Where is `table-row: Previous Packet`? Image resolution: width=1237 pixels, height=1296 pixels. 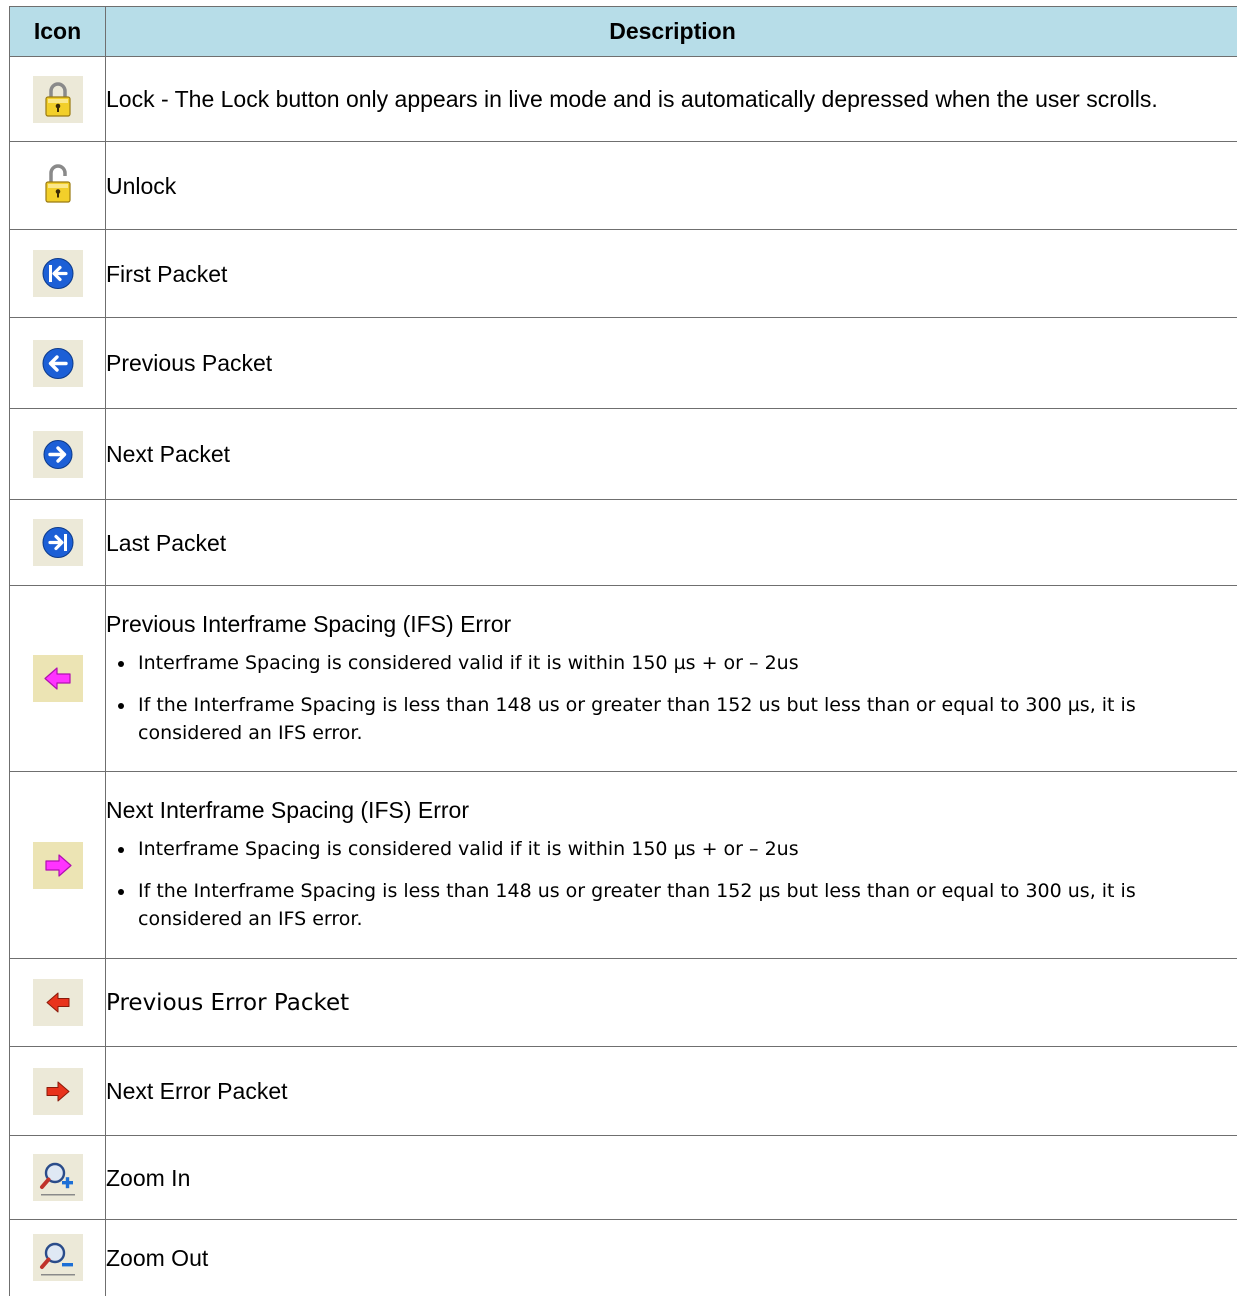
table-row: Previous Packet is located at coordinates (623, 363).